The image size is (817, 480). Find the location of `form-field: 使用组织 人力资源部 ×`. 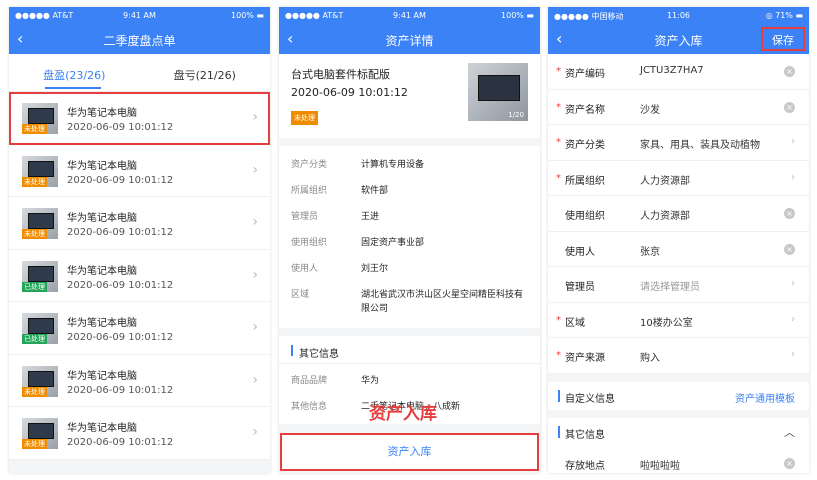

form-field: 使用组织 人力资源部 × is located at coordinates (678, 214).